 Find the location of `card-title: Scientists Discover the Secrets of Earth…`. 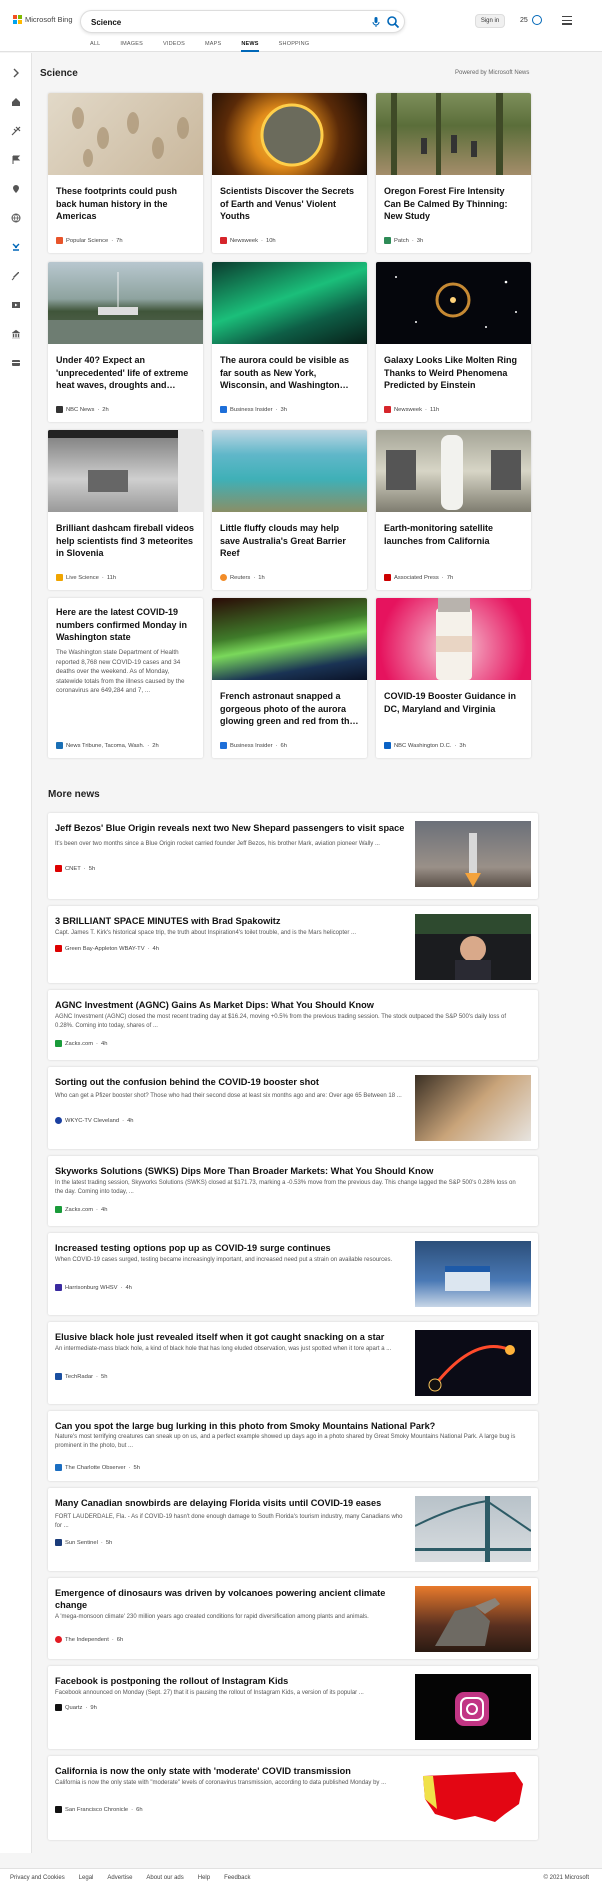

card-title: Scientists Discover the Secrets of Earth… is located at coordinates (290, 204).